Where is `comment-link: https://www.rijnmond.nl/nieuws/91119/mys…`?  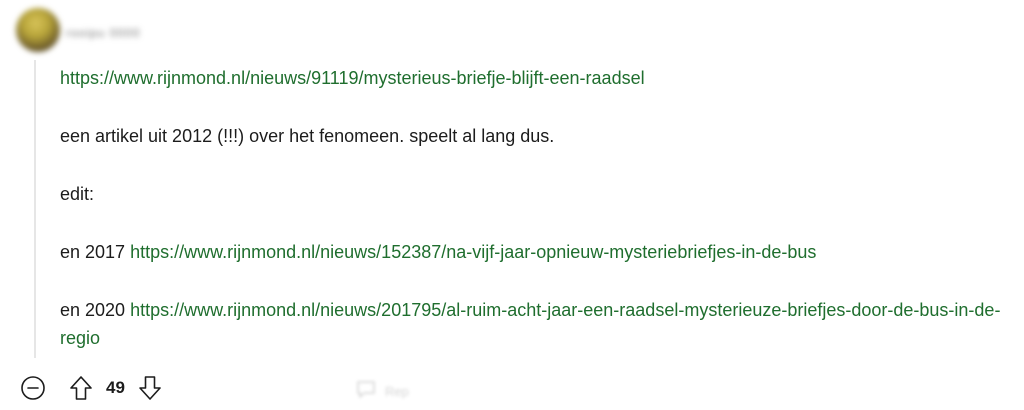
comment-link: https://www.rijnmond.nl/nieuws/91119/mys… is located at coordinates (352, 78).